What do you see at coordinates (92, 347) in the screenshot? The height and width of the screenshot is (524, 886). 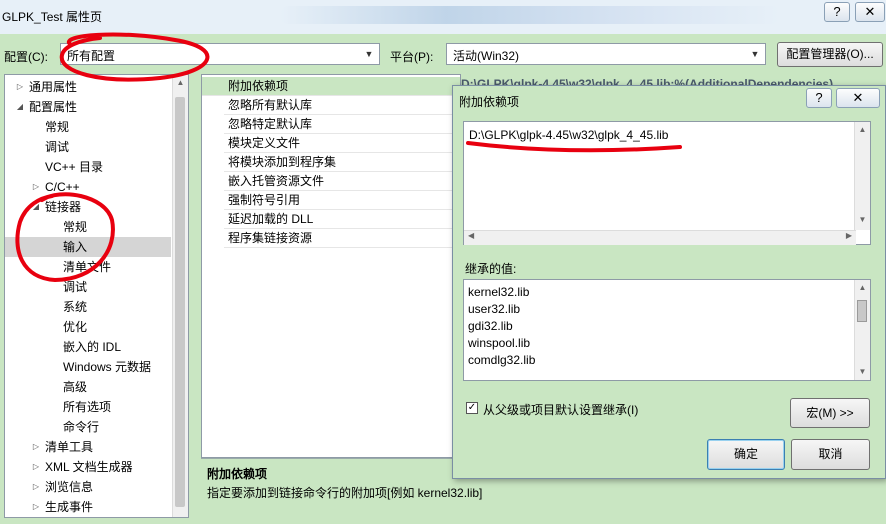 I see `tree-item-label: 嵌入的 IDL` at bounding box center [92, 347].